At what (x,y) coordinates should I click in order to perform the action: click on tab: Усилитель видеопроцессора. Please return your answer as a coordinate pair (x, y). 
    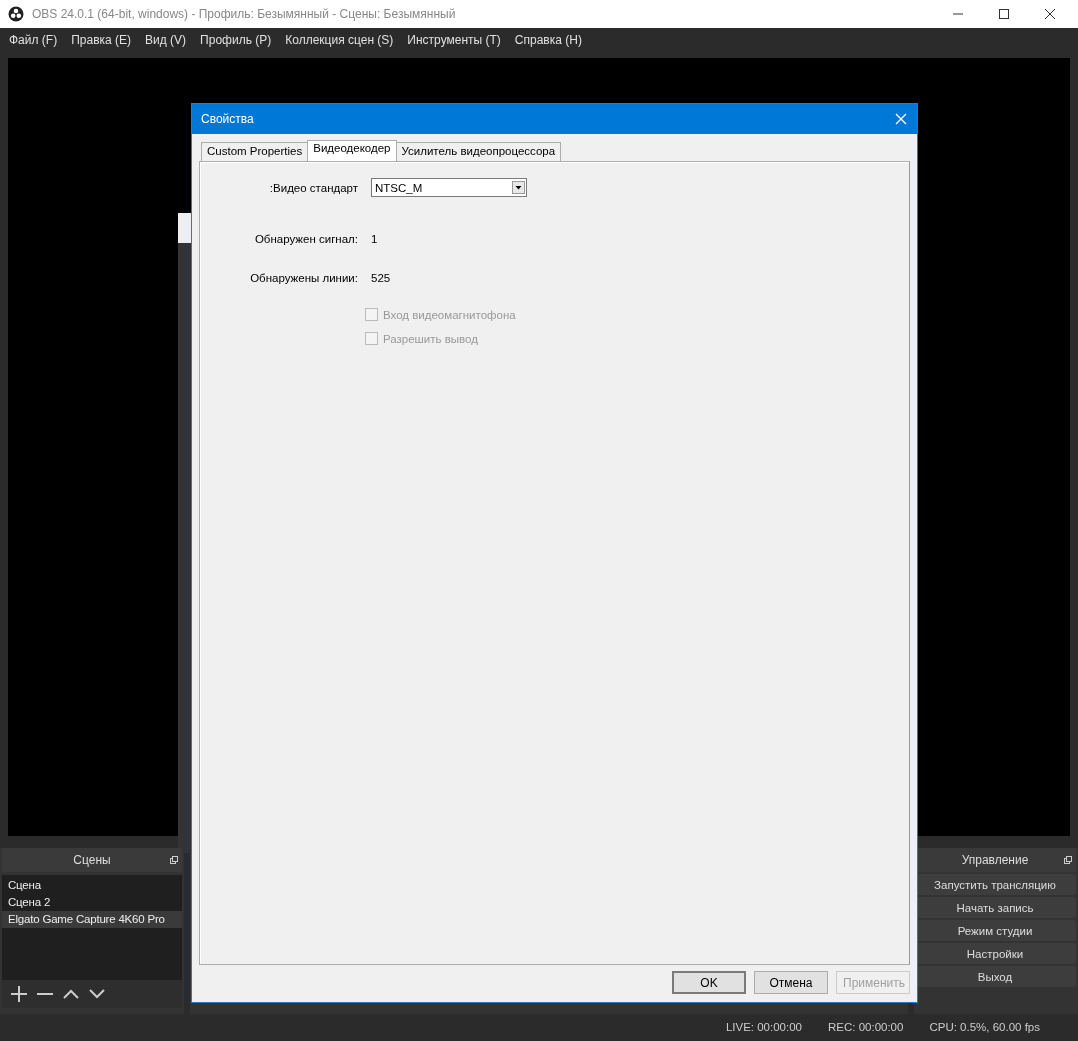
    Looking at the image, I should click on (478, 151).